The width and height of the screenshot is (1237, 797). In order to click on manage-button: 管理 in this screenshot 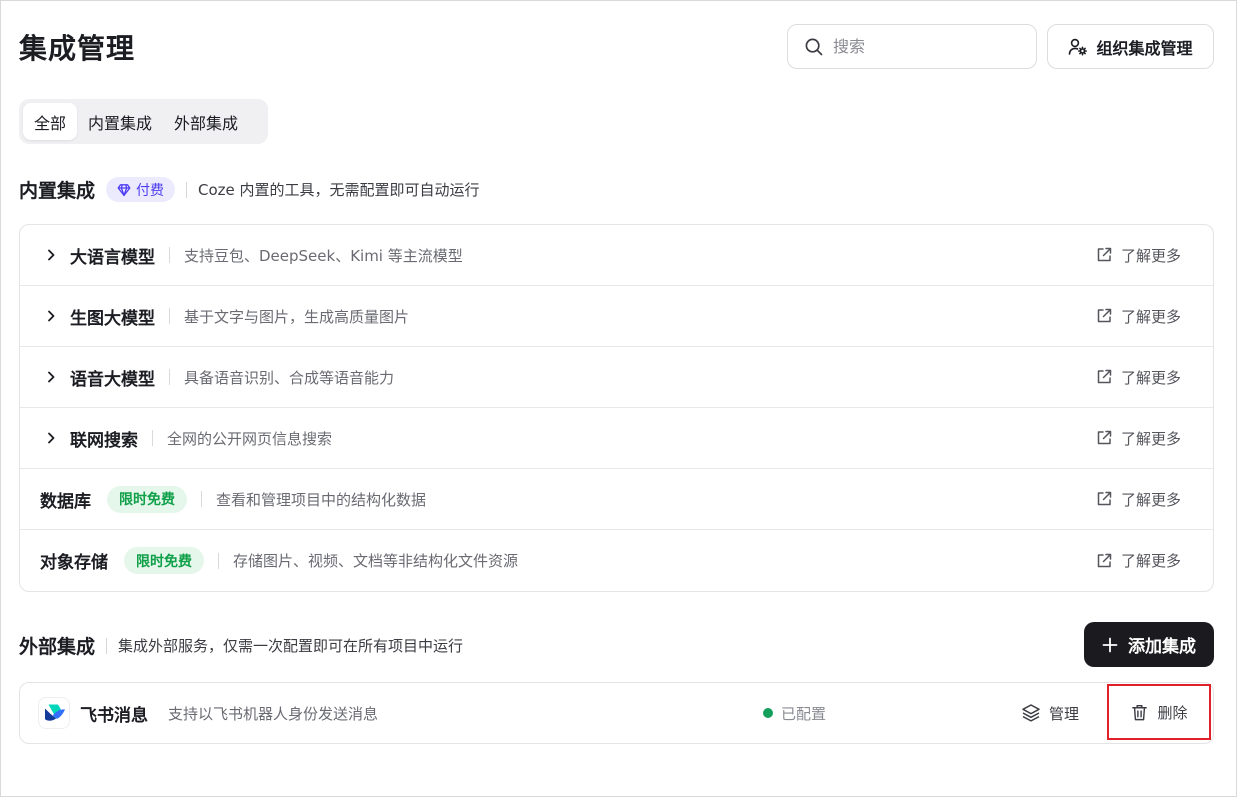, I will do `click(1050, 713)`.